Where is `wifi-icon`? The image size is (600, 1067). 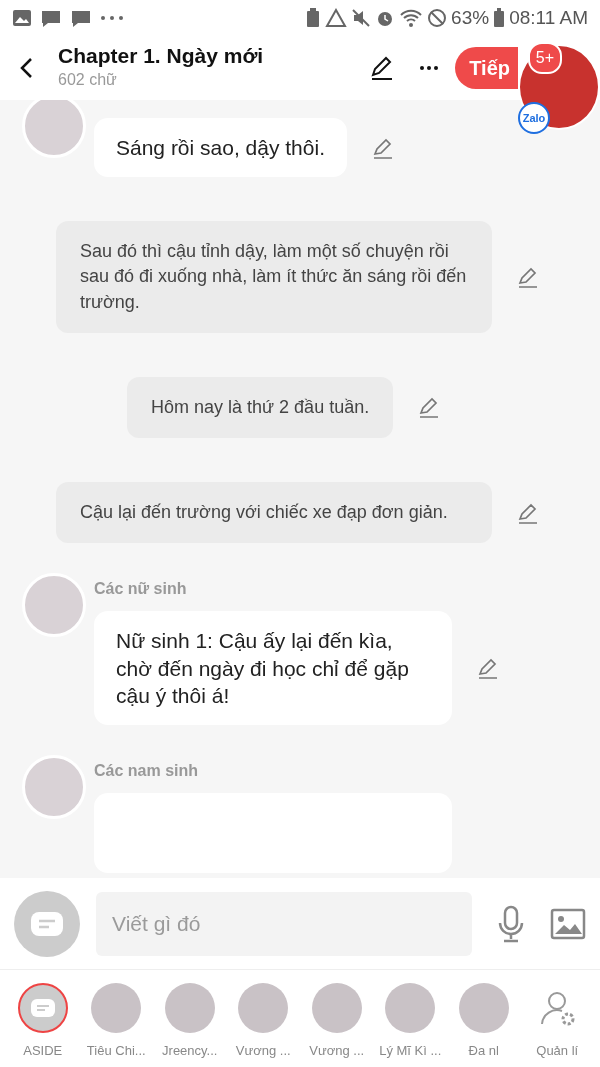 wifi-icon is located at coordinates (411, 18).